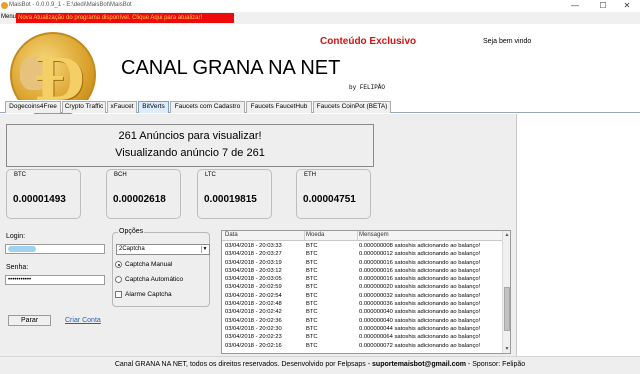 This screenshot has height=374, width=640. Describe the element at coordinates (253, 270) in the screenshot. I see `cell-date: 03/04/2018 - 20:03:12` at that location.